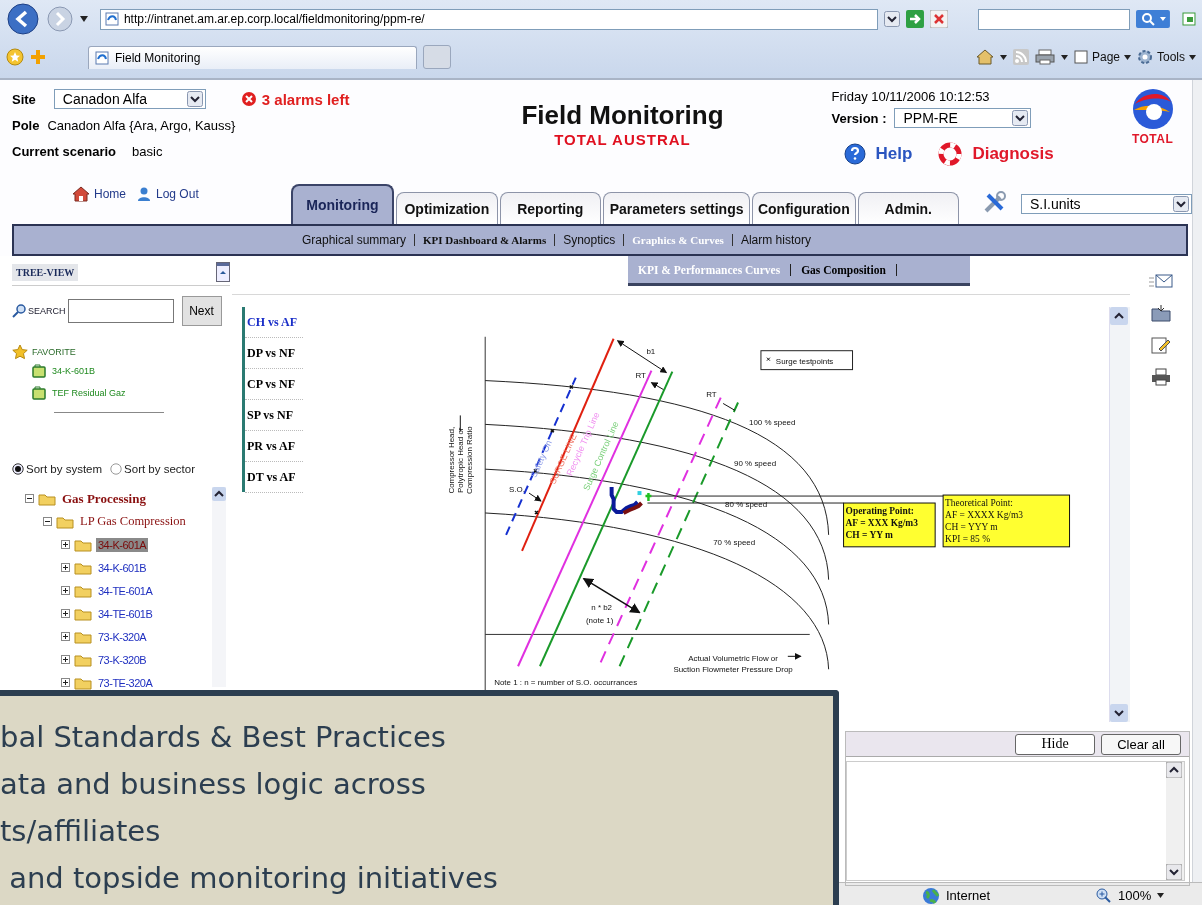 The height and width of the screenshot is (905, 1202). What do you see at coordinates (550, 208) in the screenshot?
I see `tab: Reporting` at bounding box center [550, 208].